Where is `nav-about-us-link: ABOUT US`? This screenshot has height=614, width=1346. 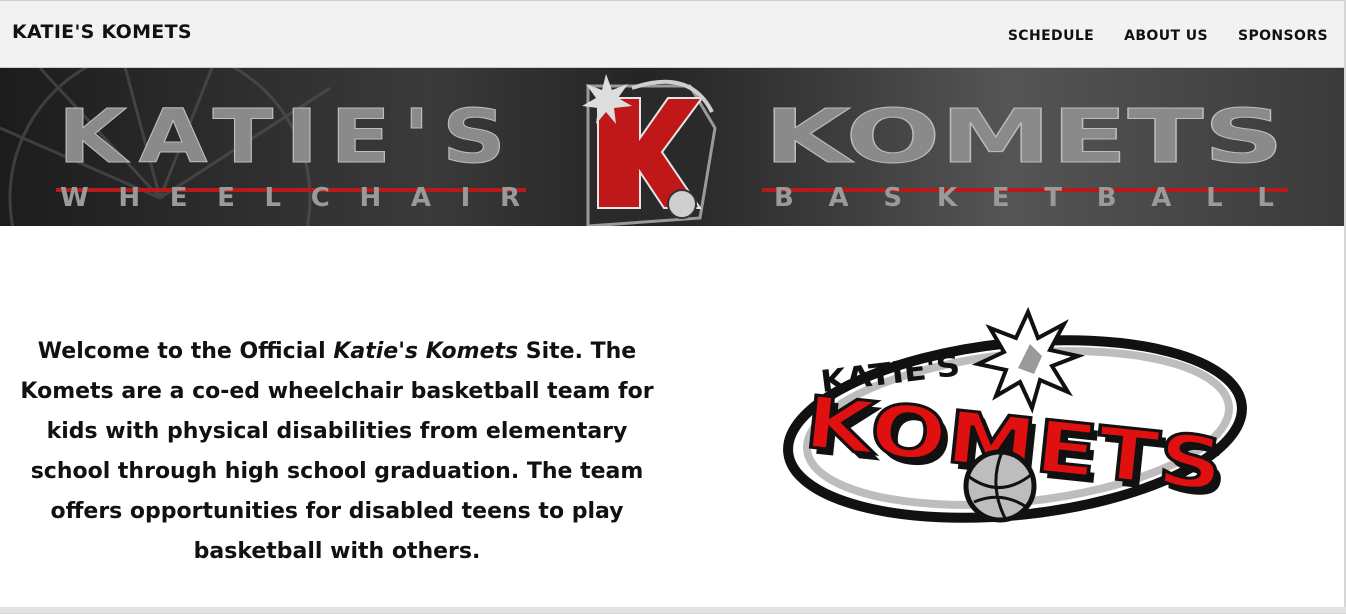
nav-about-us-link: ABOUT US is located at coordinates (1166, 36).